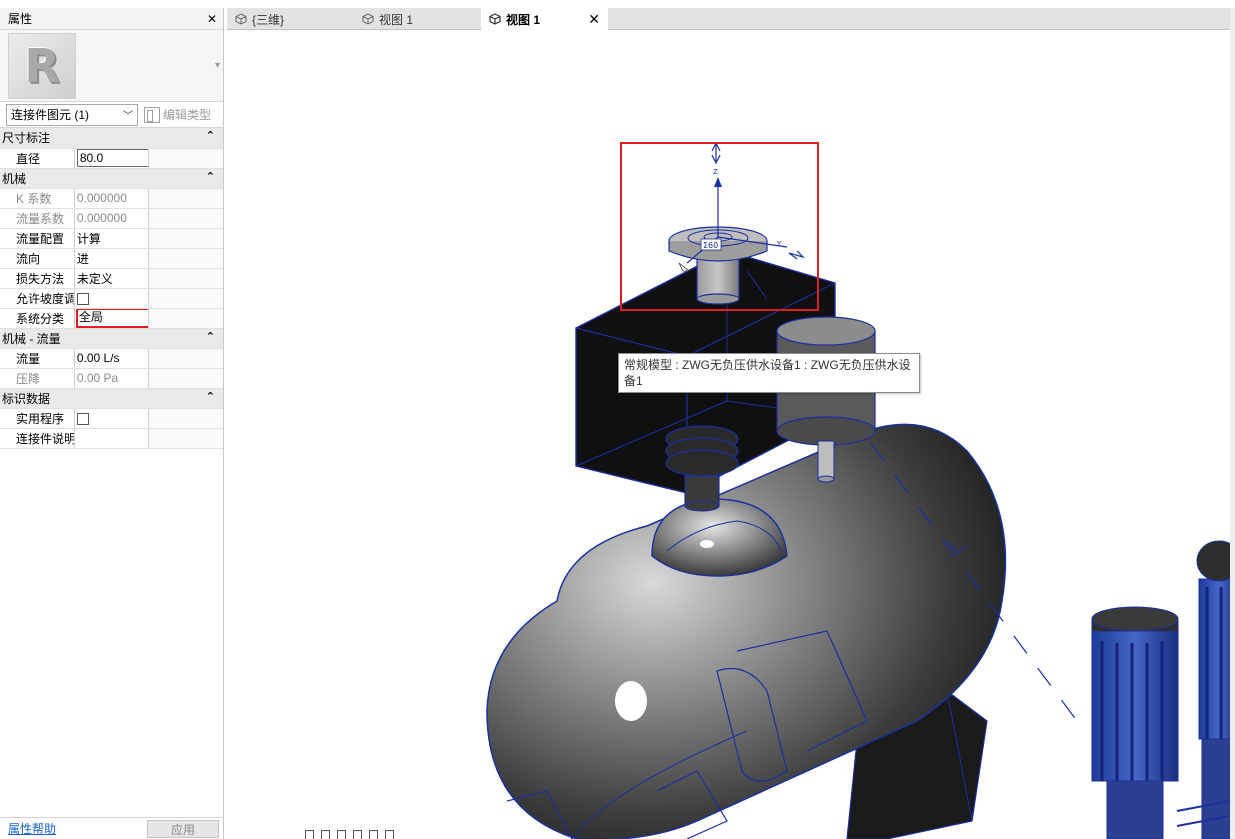  What do you see at coordinates (42, 66) in the screenshot?
I see `revit-family-icon: R` at bounding box center [42, 66].